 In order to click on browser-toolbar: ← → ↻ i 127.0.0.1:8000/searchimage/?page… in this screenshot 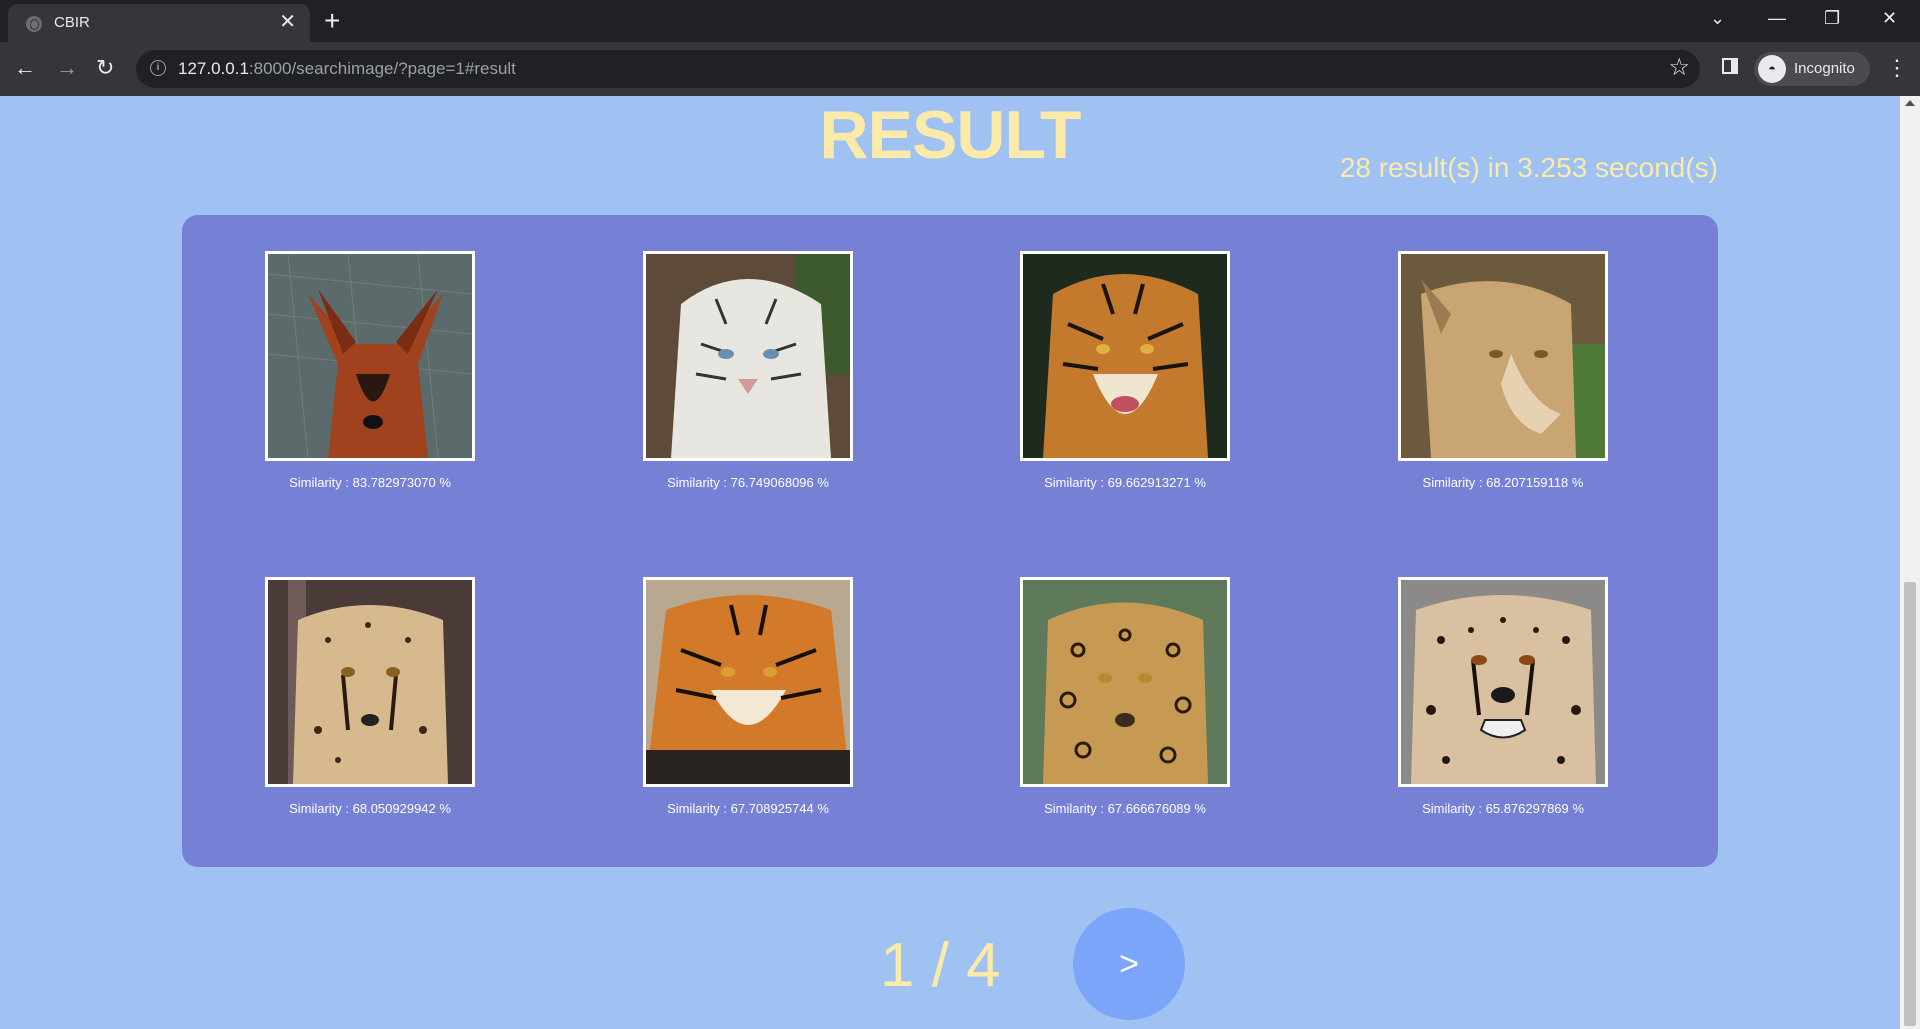, I will do `click(960, 69)`.